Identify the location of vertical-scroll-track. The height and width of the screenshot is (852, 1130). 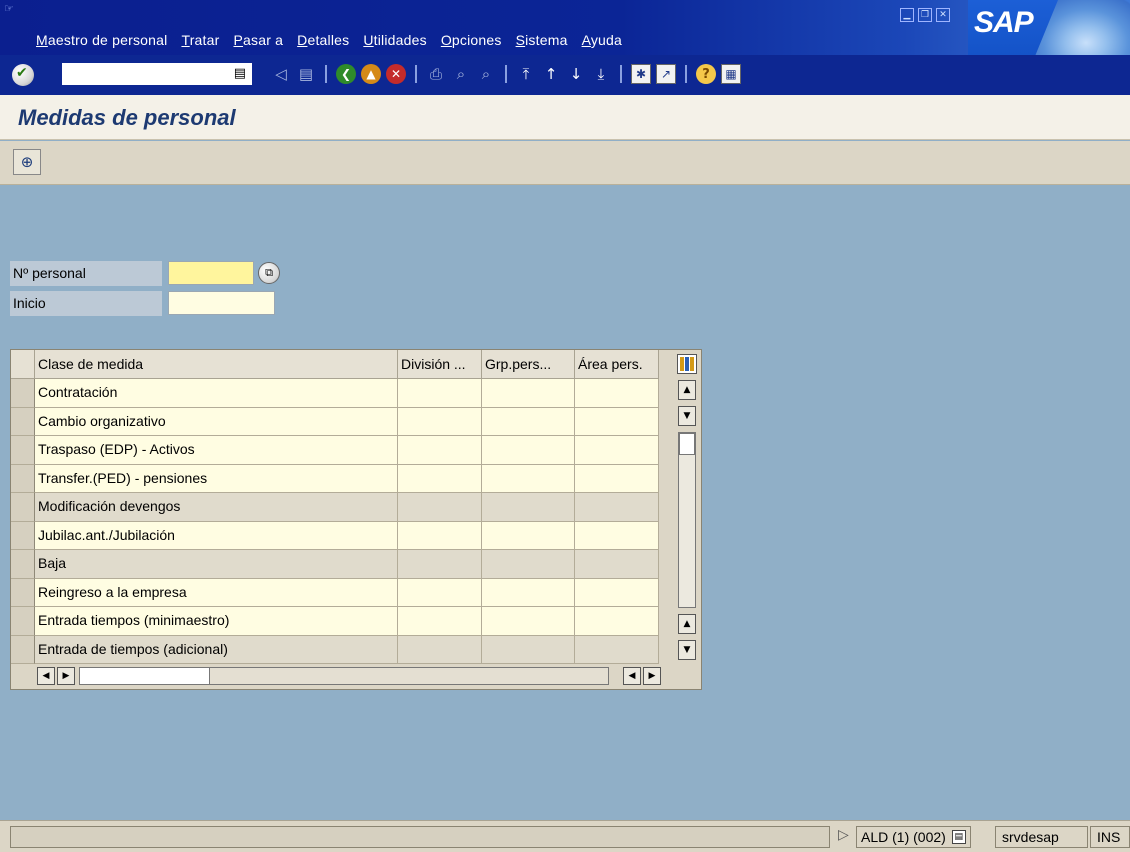
(687, 520).